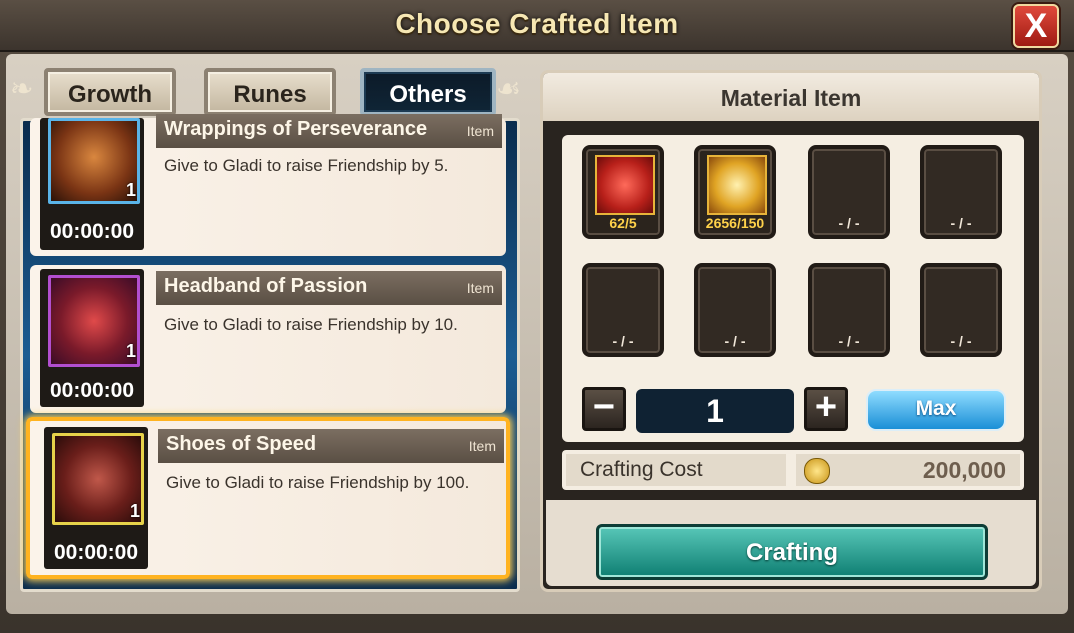 The width and height of the screenshot is (1074, 633). Describe the element at coordinates (735, 223) in the screenshot. I see `material-count: 2656/150` at that location.